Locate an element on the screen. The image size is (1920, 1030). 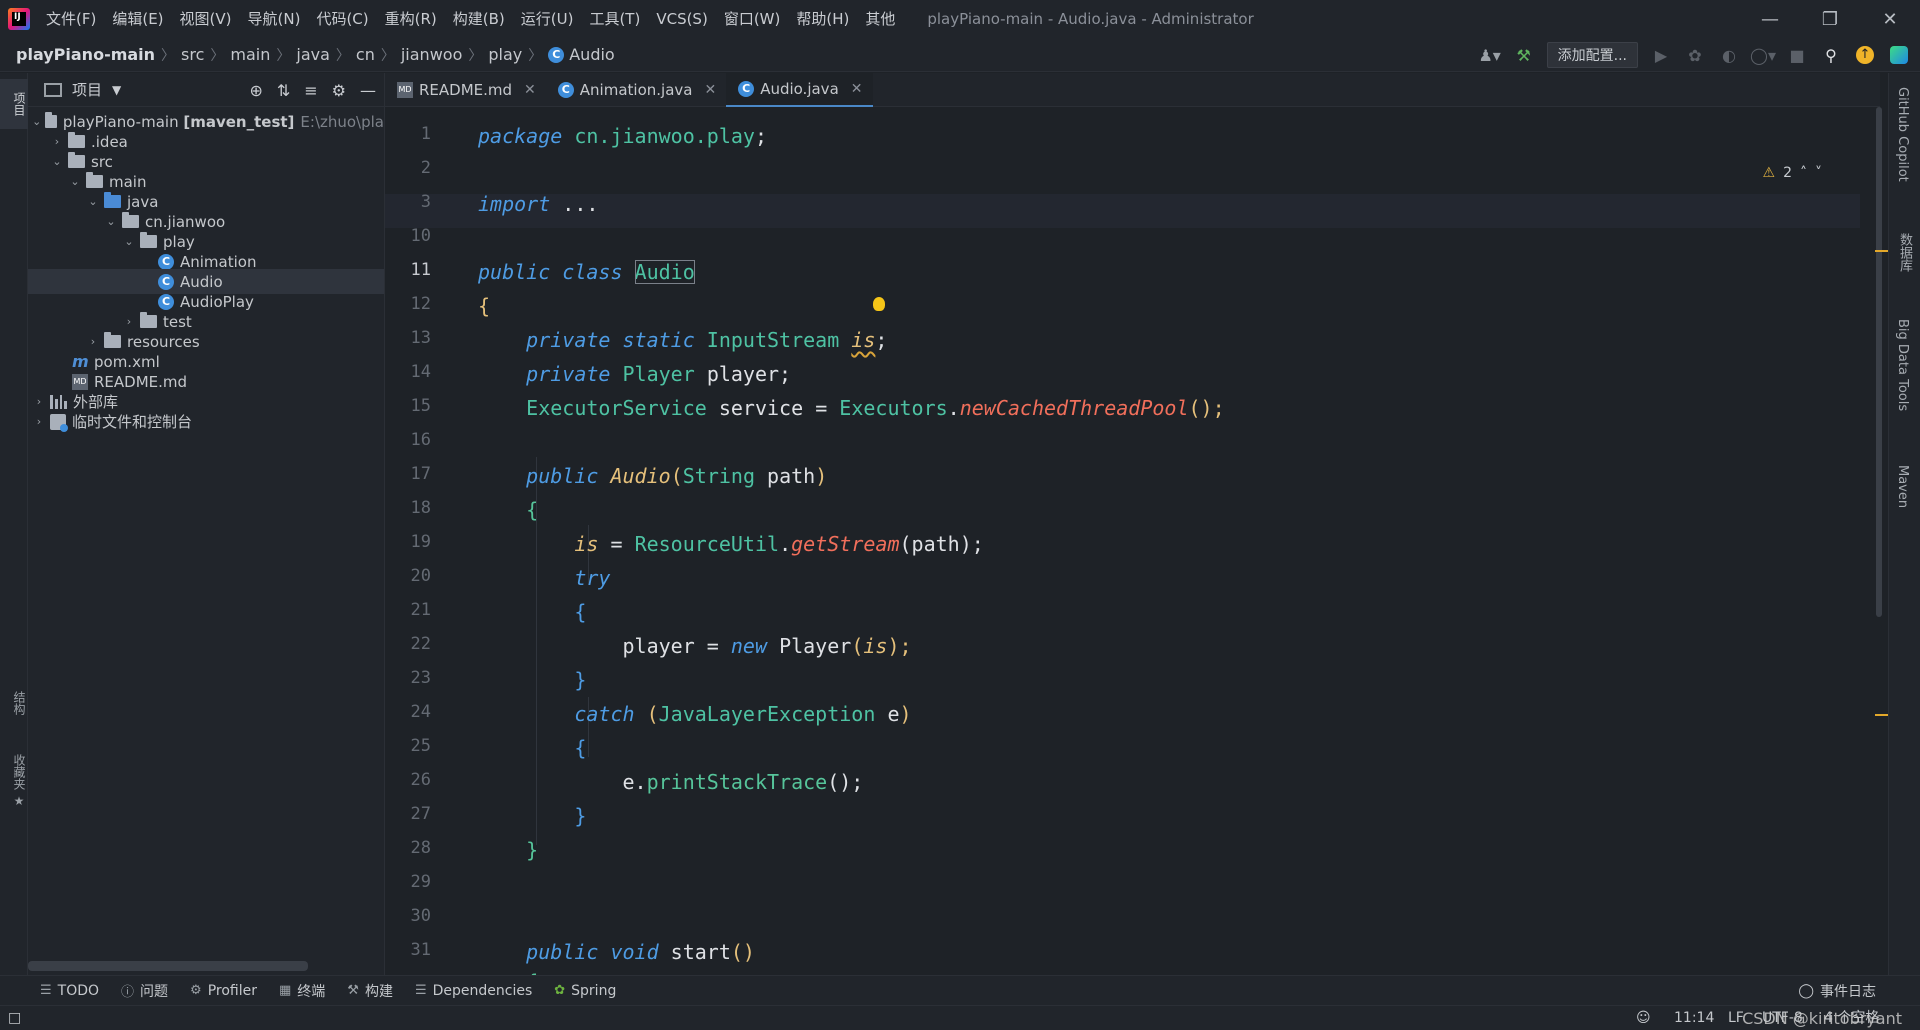
hide-icon: — is located at coordinates (368, 90).